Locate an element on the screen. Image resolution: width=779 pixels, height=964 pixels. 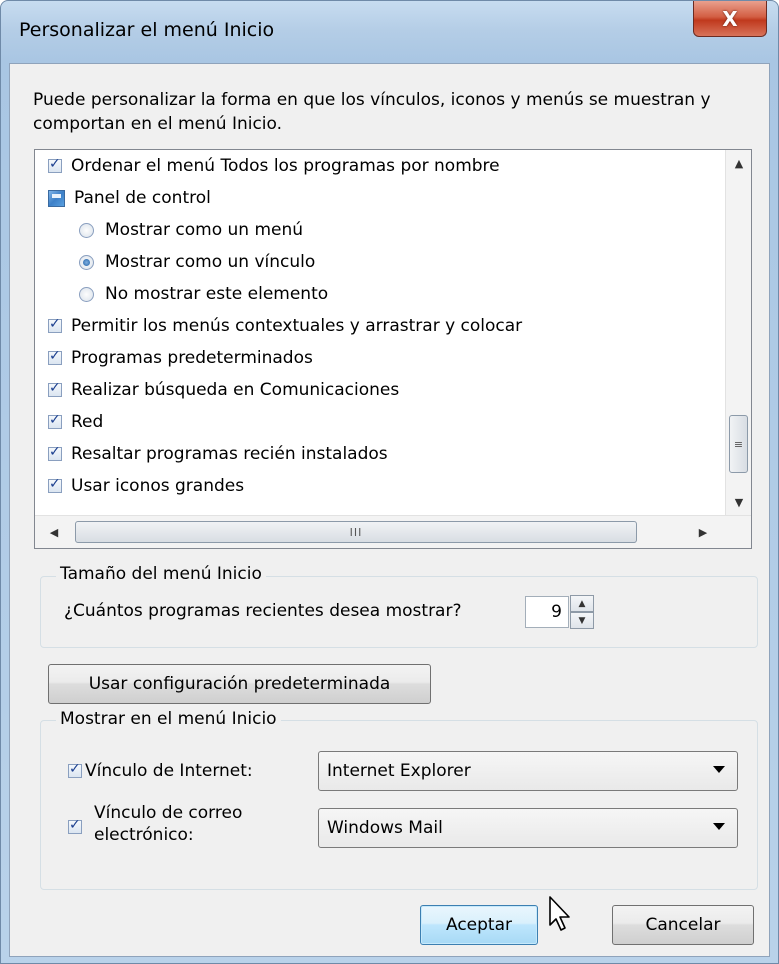
email-link-checkbox-row is located at coordinates (76, 825).